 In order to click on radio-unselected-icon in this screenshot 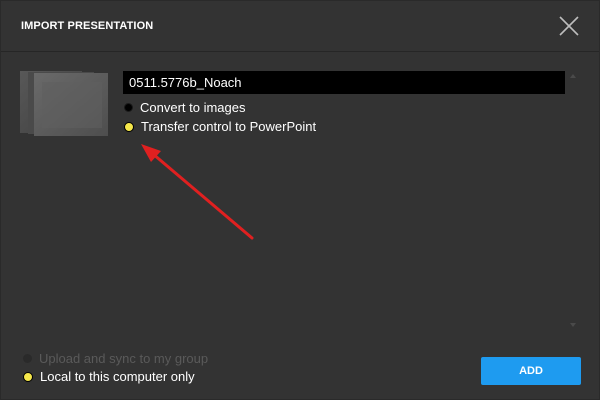, I will do `click(128, 107)`.